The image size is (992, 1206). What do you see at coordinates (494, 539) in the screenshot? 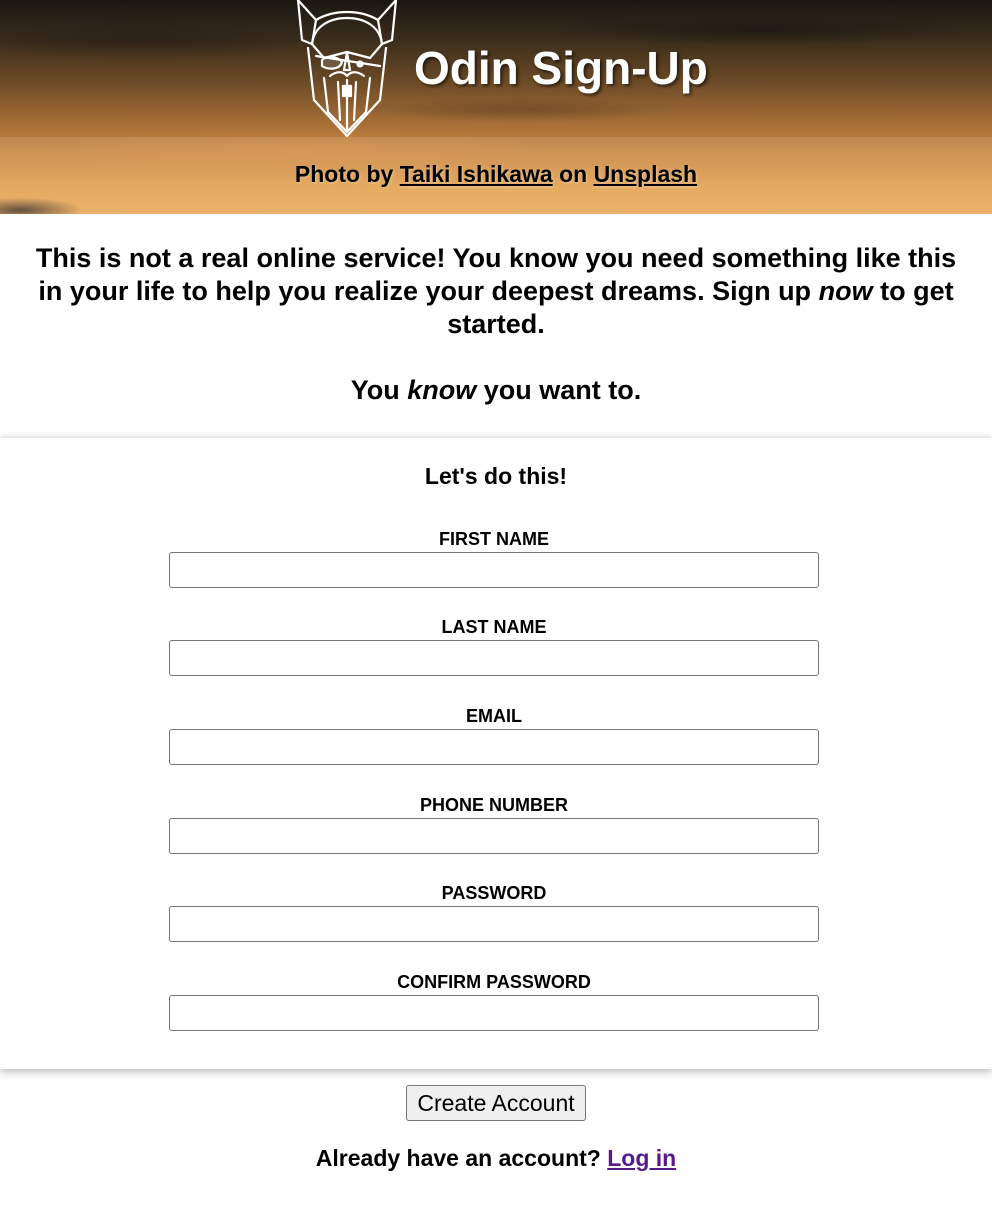
I see `first-name-label: FIRST NAME` at bounding box center [494, 539].